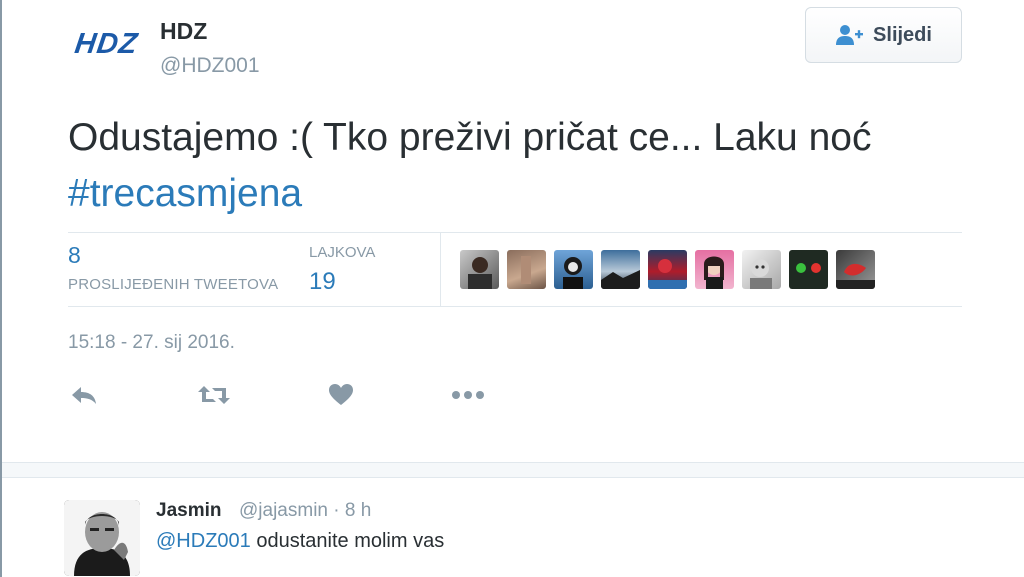  I want to click on replies-separator, so click(513, 470).